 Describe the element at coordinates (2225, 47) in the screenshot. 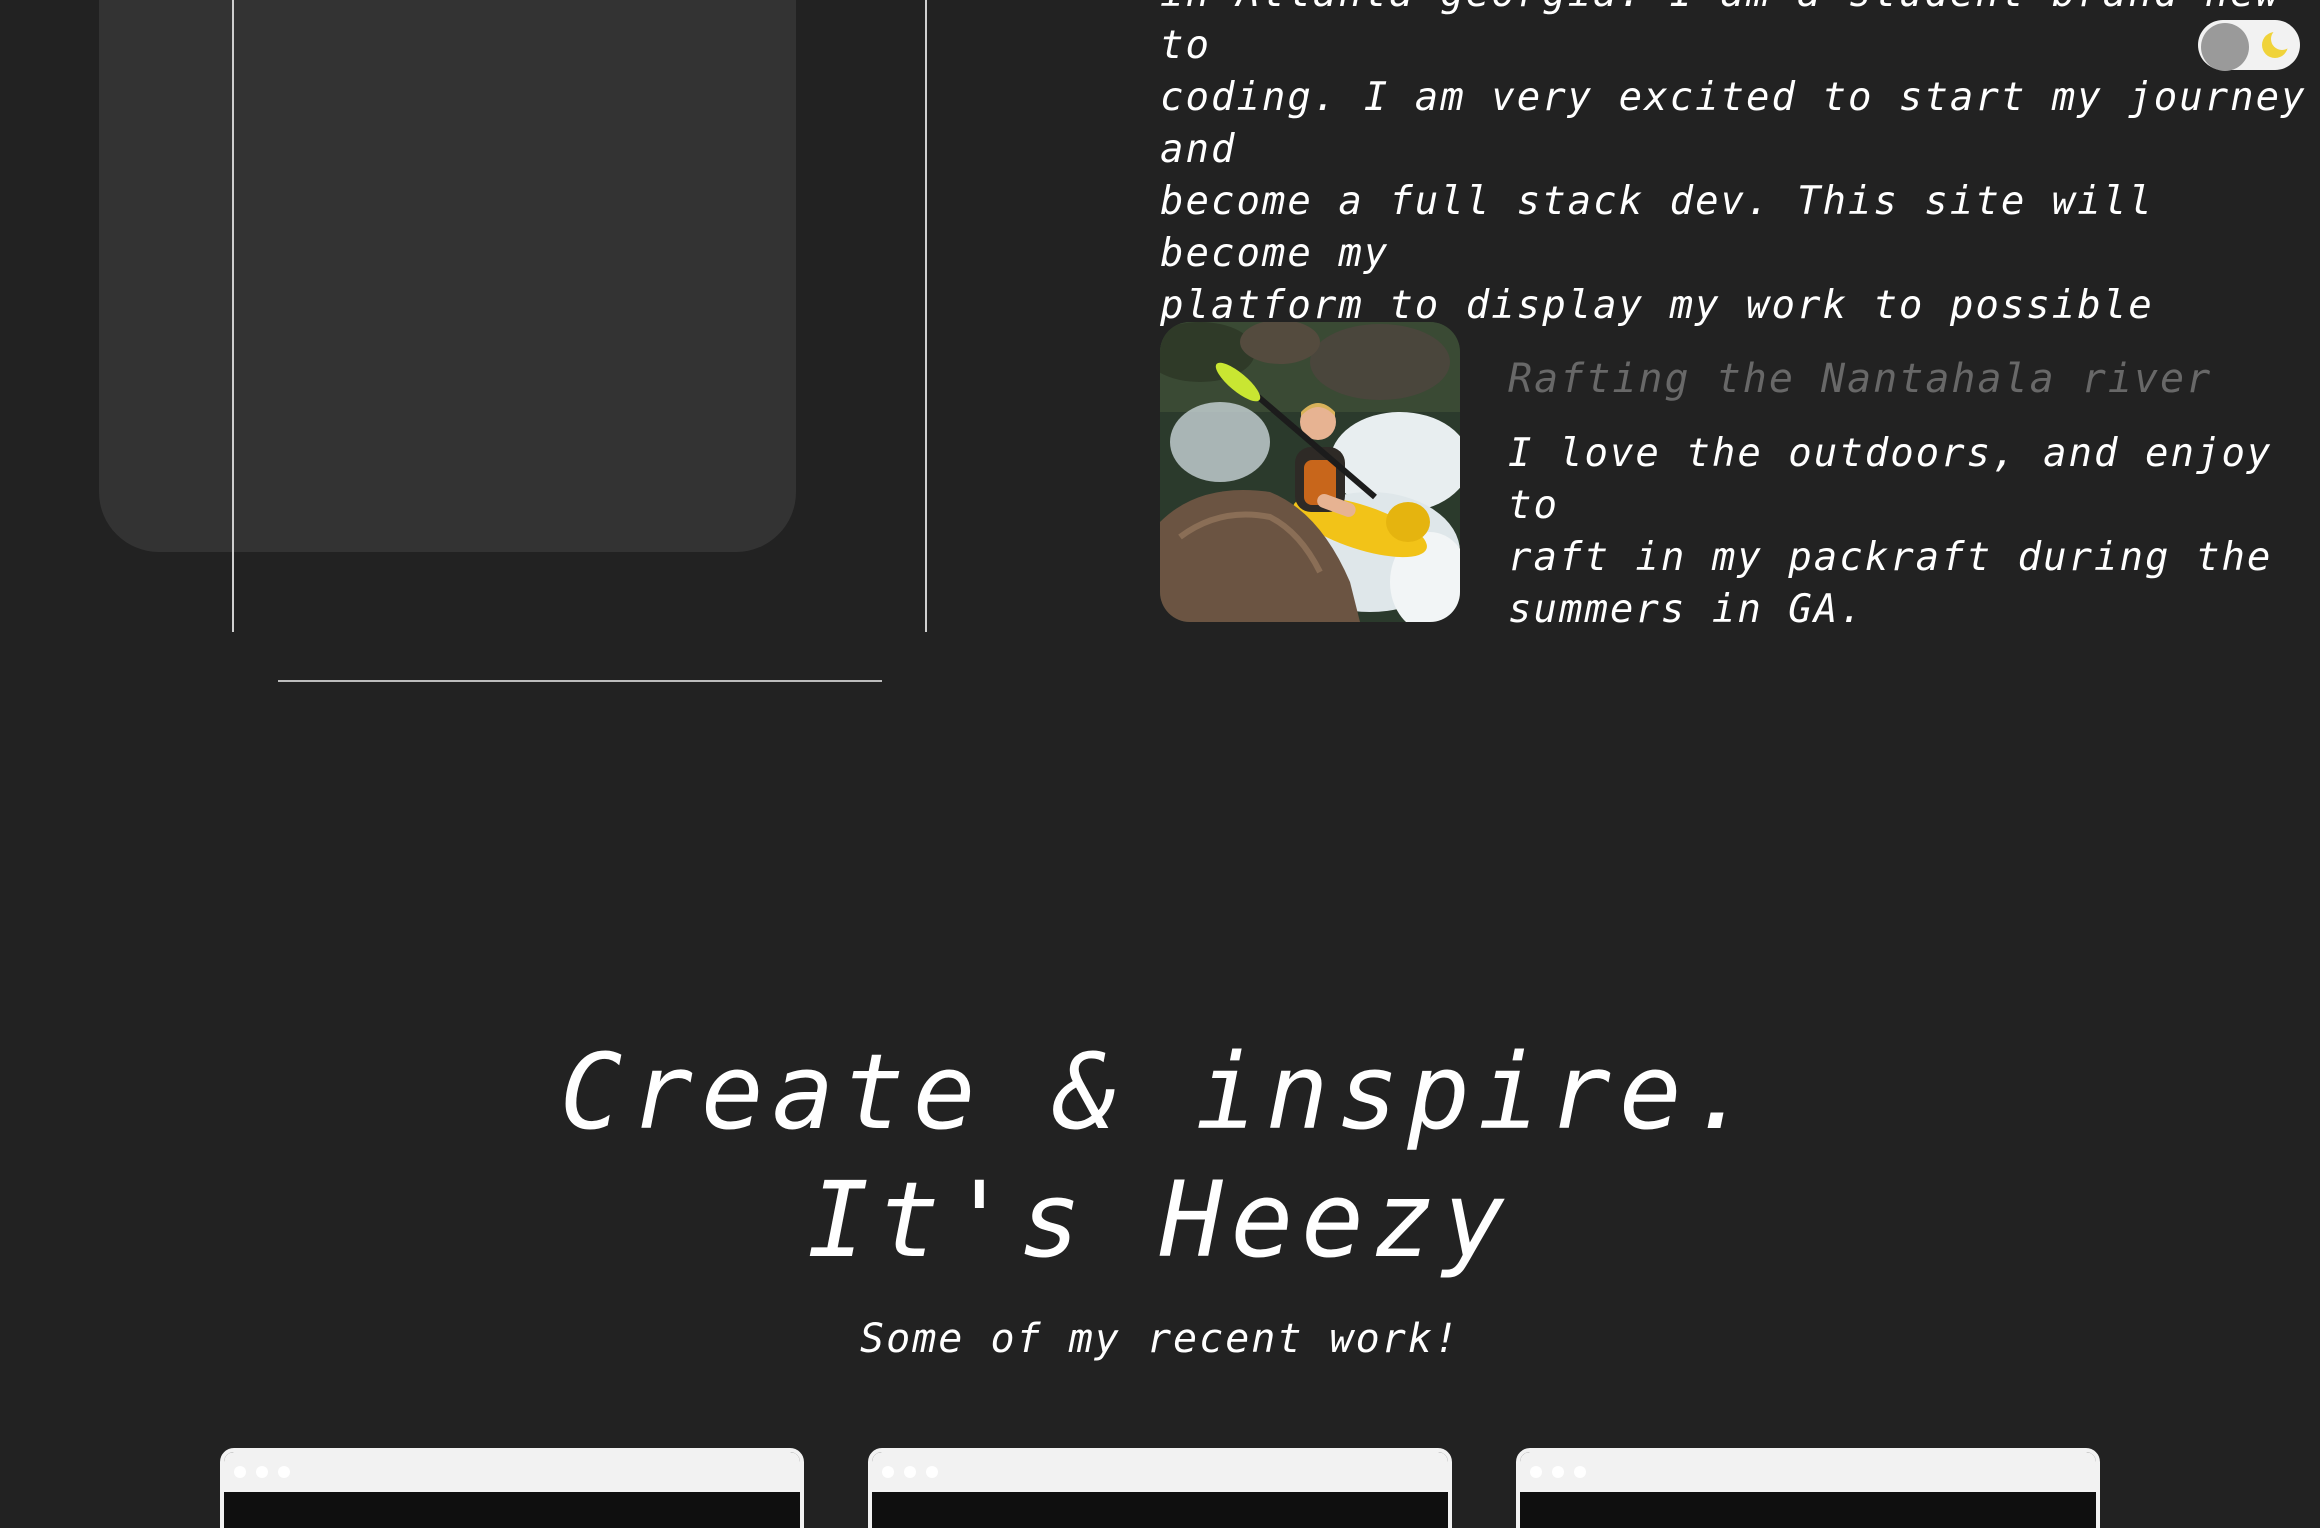

I see `toggle-knob` at that location.